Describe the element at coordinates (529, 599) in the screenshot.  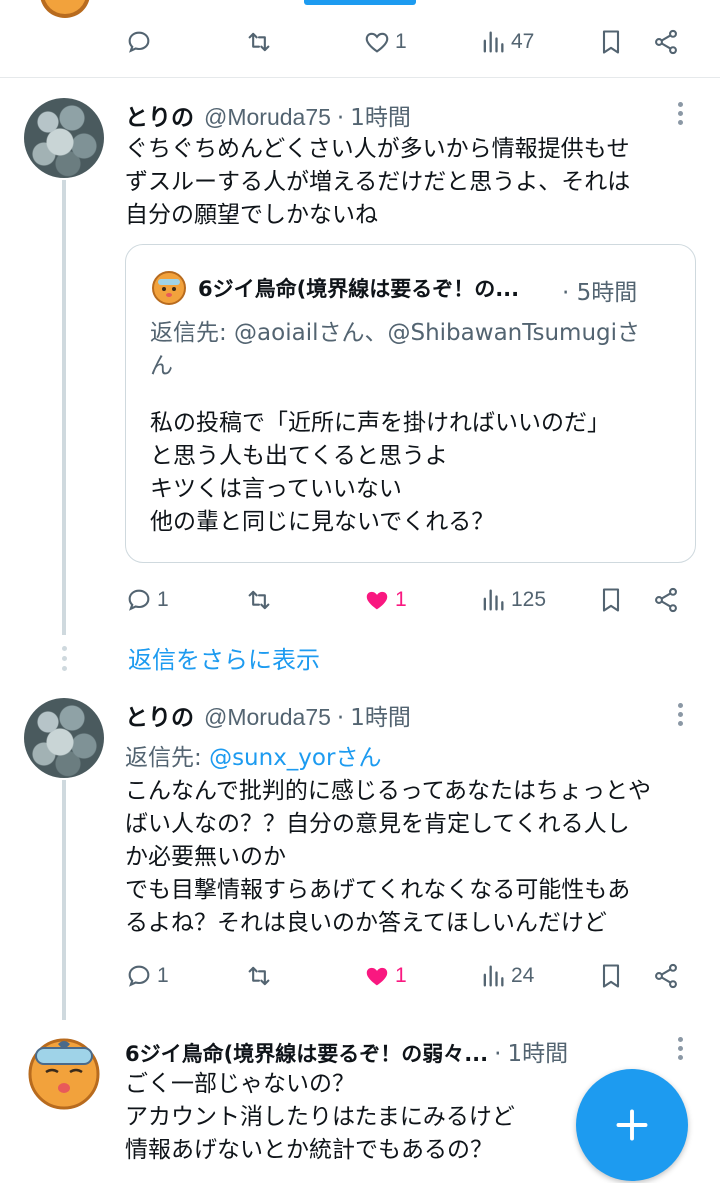
I see `views-count: 125` at that location.